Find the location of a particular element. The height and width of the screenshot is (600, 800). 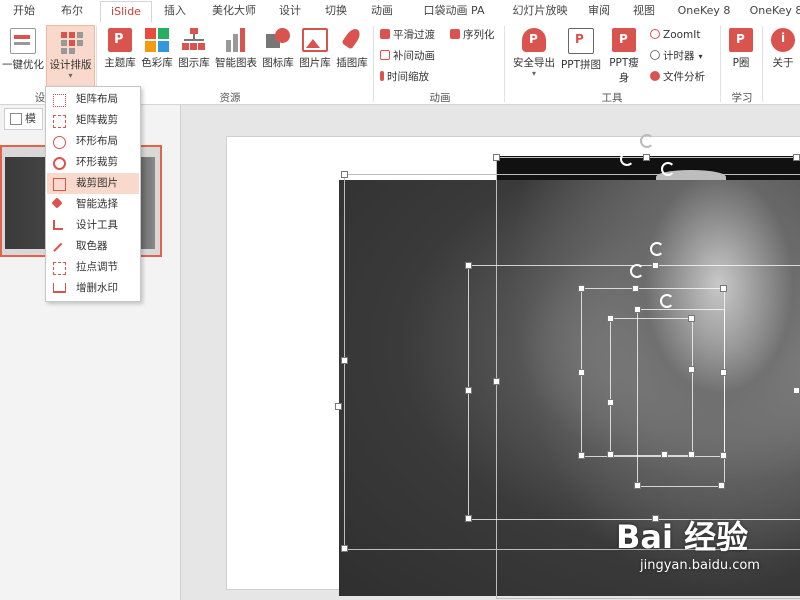

tab-design: 设计 is located at coordinates (290, 11).